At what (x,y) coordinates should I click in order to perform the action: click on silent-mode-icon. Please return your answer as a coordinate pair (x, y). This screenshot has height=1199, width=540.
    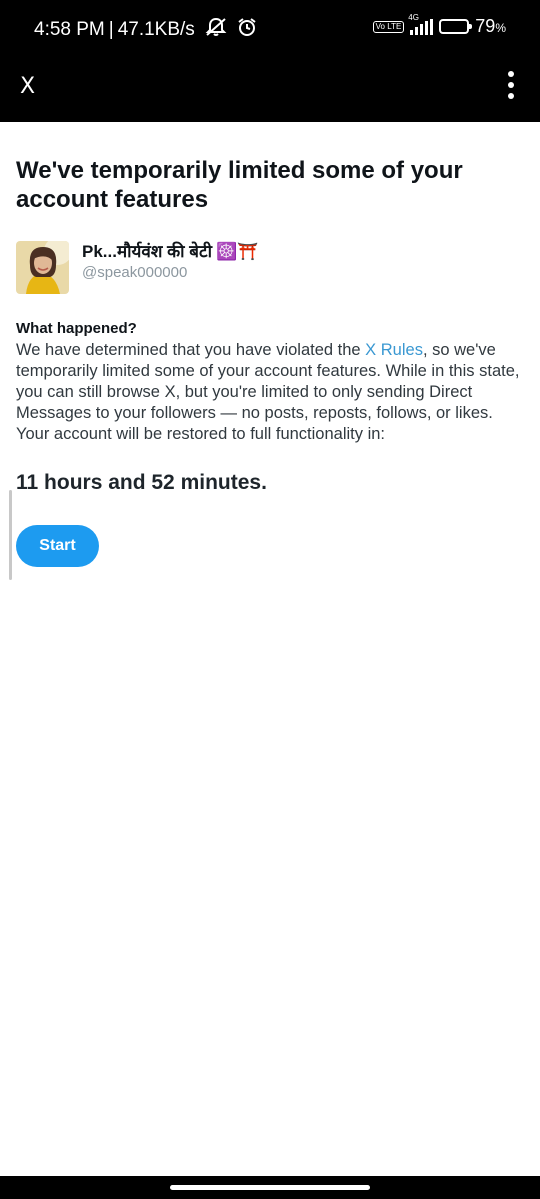
    Looking at the image, I should click on (216, 30).